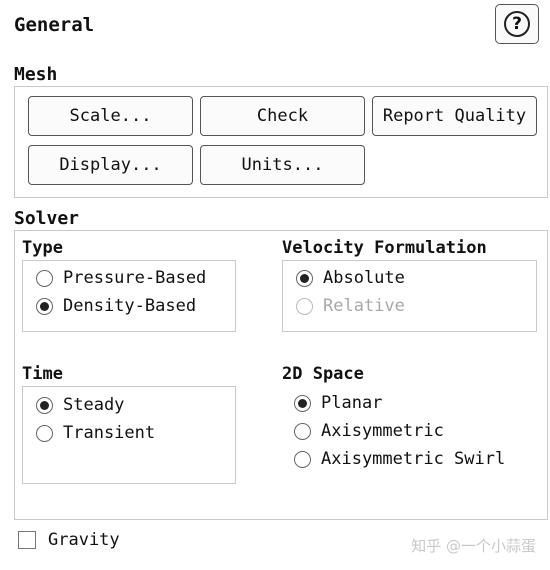  What do you see at coordinates (352, 403) in the screenshot?
I see `radio-planar-label: Planar` at bounding box center [352, 403].